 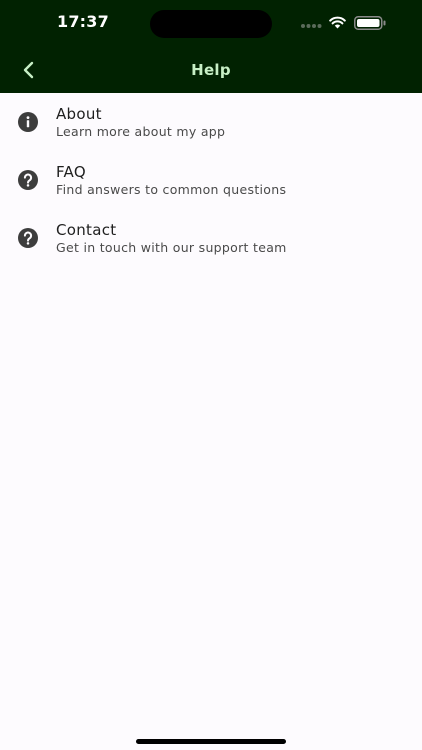 I want to click on battery-icon, so click(x=370, y=23).